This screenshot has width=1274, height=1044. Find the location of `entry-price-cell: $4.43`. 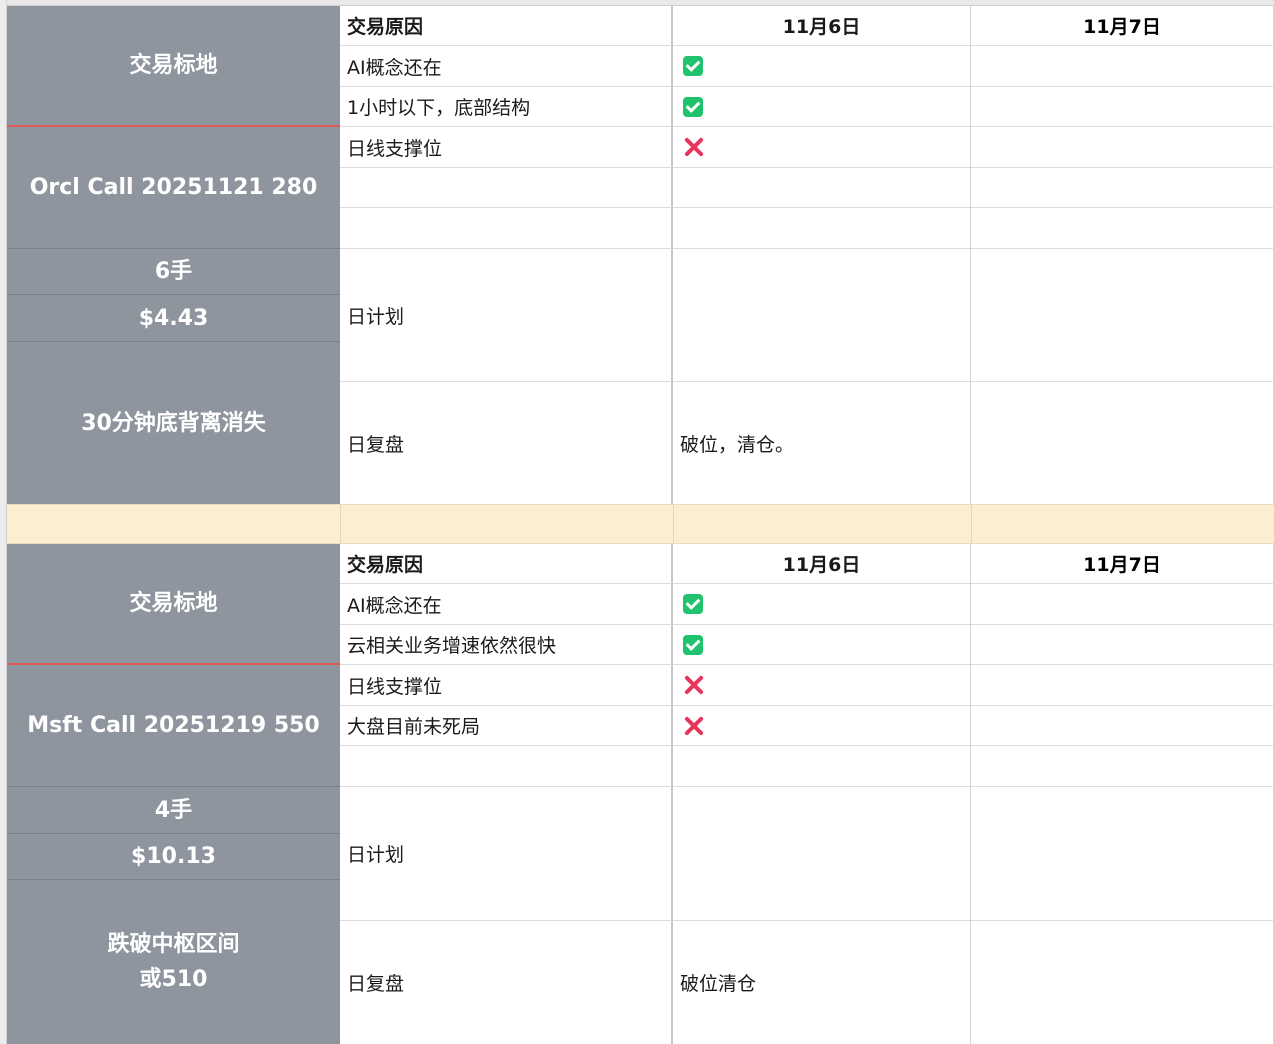

entry-price-cell: $4.43 is located at coordinates (173, 318).